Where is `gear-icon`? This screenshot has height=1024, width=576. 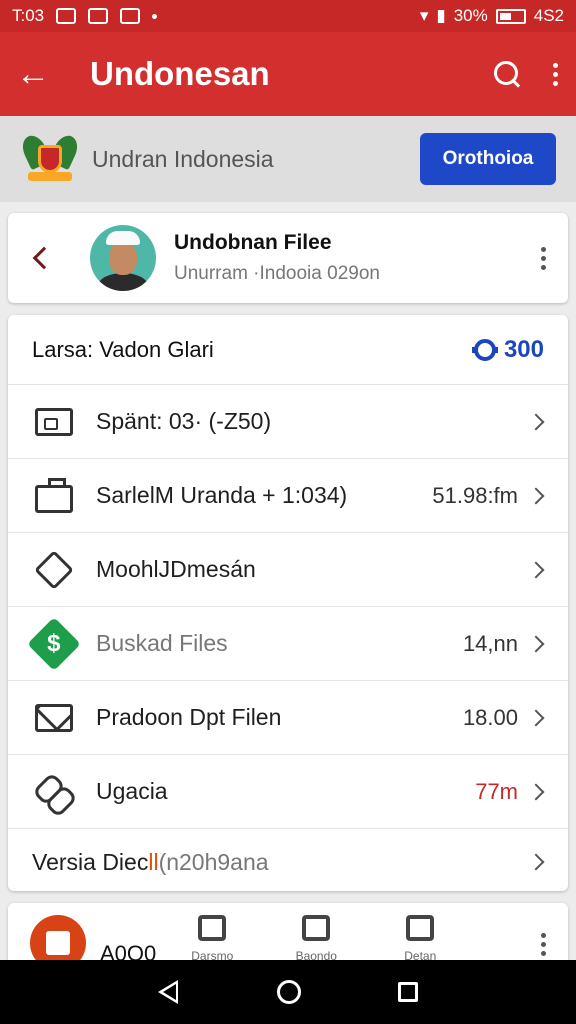
gear-icon is located at coordinates (484, 349).